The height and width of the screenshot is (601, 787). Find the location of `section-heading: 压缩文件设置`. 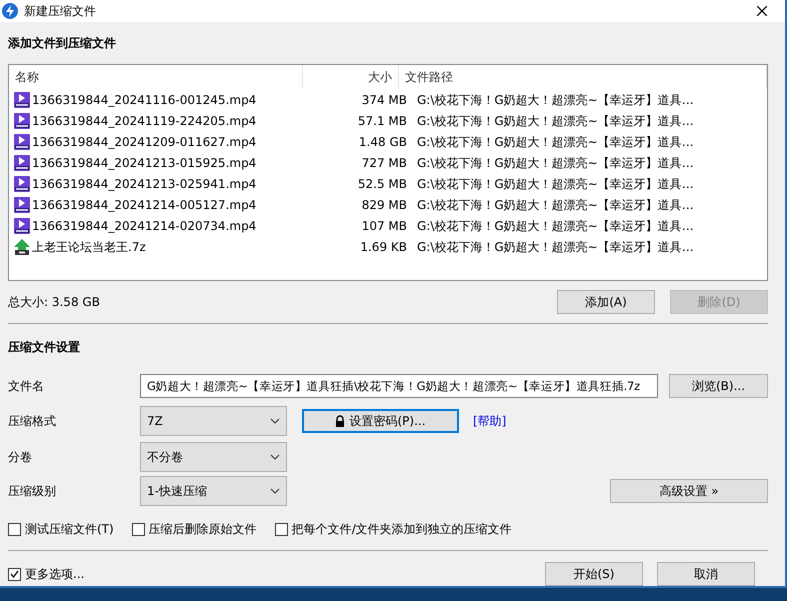

section-heading: 压缩文件设置 is located at coordinates (44, 347).